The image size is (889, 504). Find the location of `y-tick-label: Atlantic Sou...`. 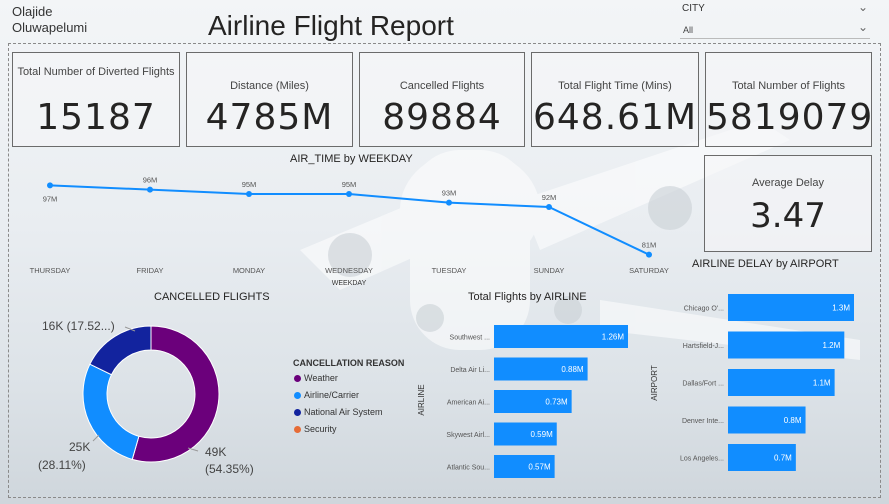

y-tick-label: Atlantic Sou... is located at coordinates (468, 468).